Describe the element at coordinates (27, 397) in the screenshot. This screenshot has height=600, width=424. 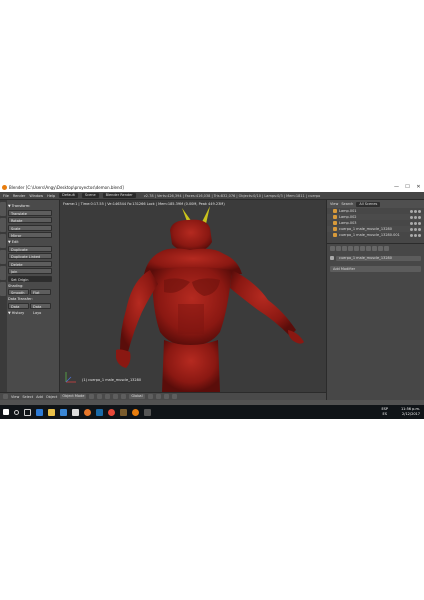
I see `menu-select: Select` at that location.